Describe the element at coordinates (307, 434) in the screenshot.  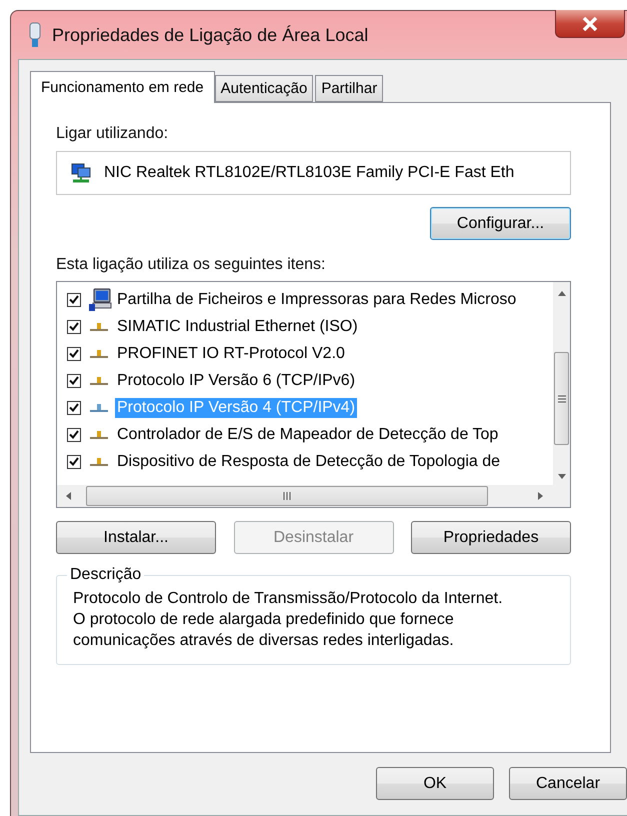
I see `list-item: Controlador de E/S de Mapeador de Detecção de Top` at that location.